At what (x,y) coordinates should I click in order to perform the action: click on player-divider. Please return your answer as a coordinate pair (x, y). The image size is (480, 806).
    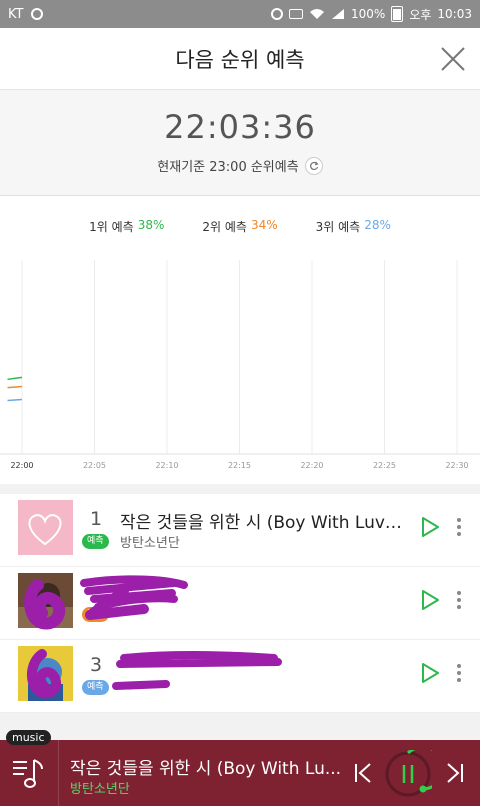
    Looking at the image, I should click on (58, 773).